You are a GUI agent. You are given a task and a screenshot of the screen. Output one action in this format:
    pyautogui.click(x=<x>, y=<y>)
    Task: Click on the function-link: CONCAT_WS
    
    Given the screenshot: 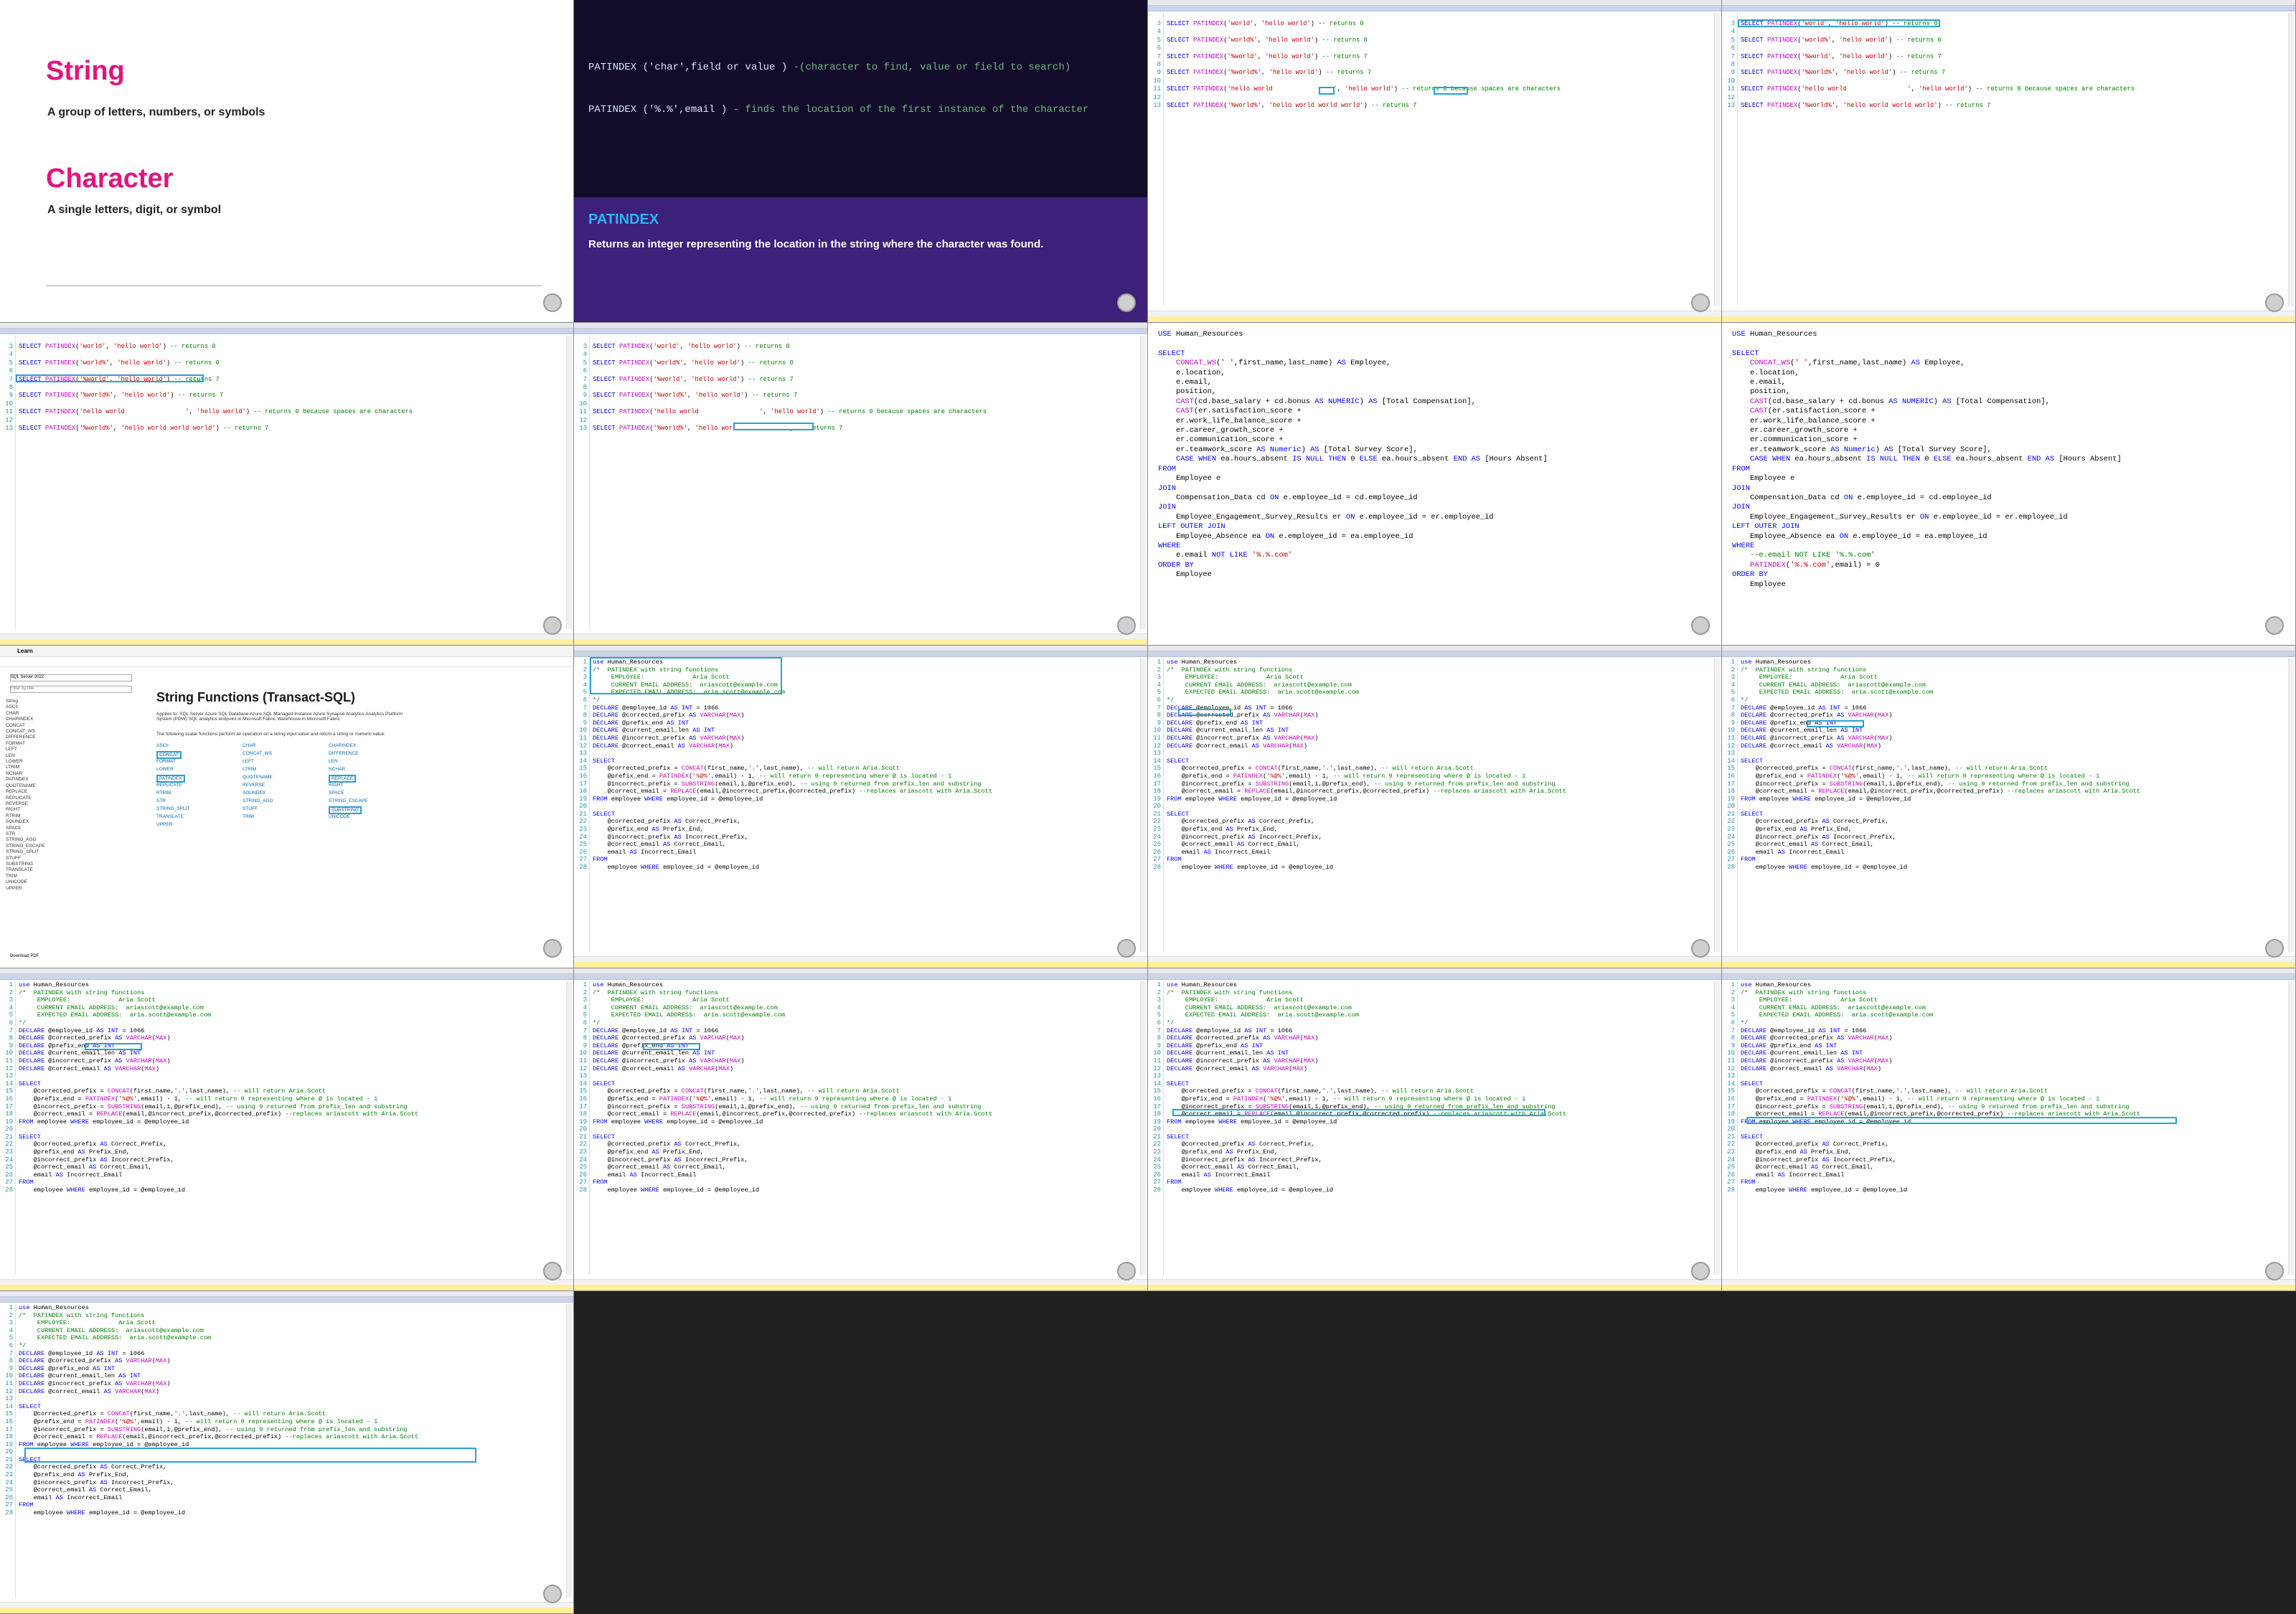 What is the action you would take?
    pyautogui.click(x=257, y=754)
    